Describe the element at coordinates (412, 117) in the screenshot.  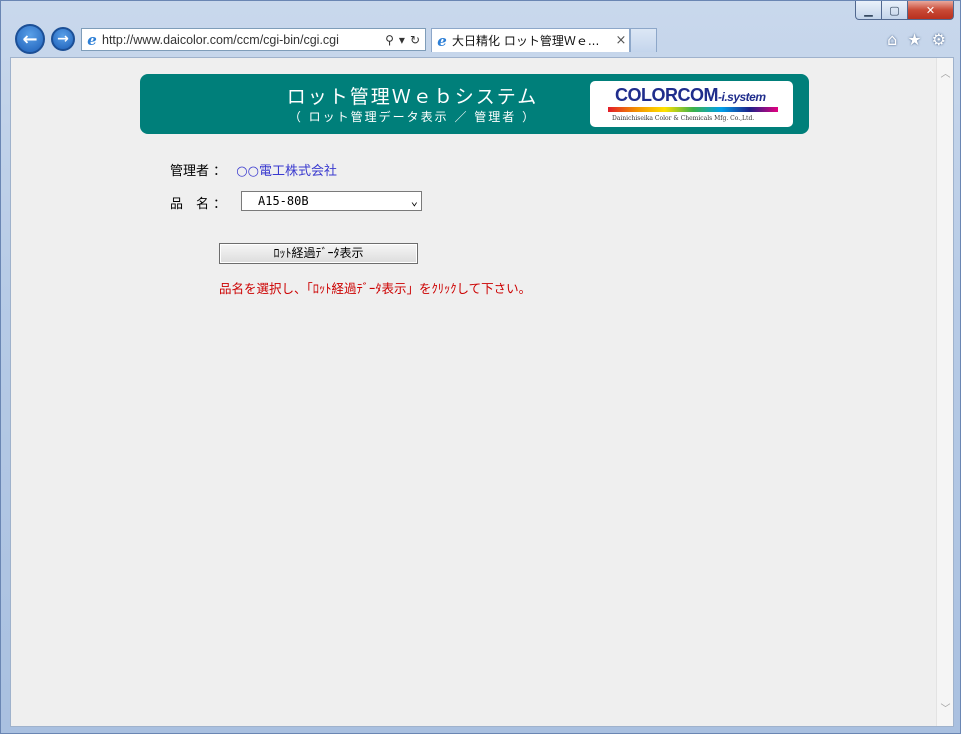
I see `page-subtitle: （ ロット管理データ表示 ／ 管理者 ）` at that location.